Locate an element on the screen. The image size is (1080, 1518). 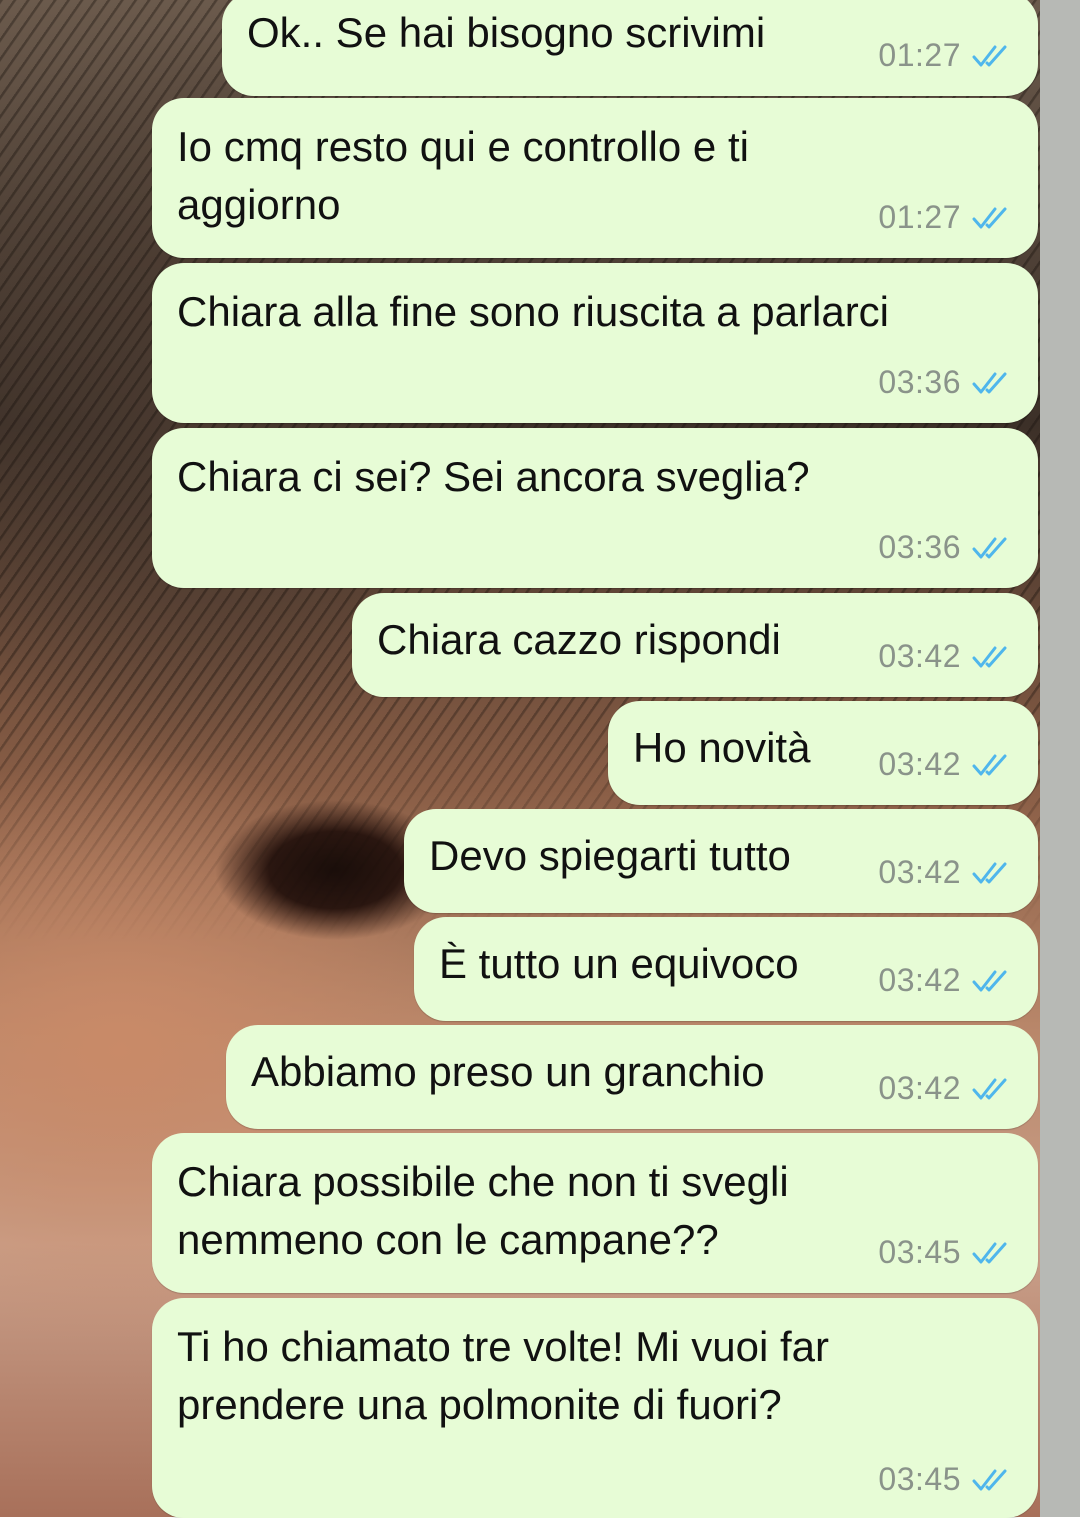
message-bubble: Devo spiegarti tutto 03:42 is located at coordinates (721, 861).